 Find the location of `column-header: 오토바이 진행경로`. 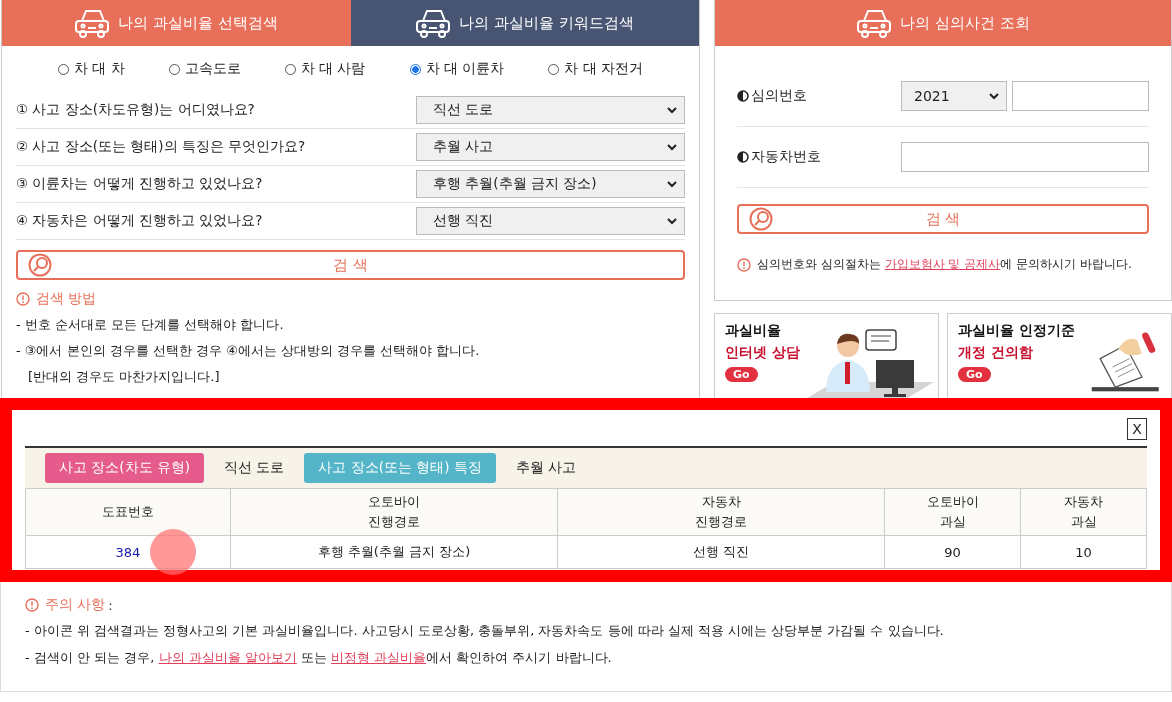

column-header: 오토바이 진행경로 is located at coordinates (394, 512).